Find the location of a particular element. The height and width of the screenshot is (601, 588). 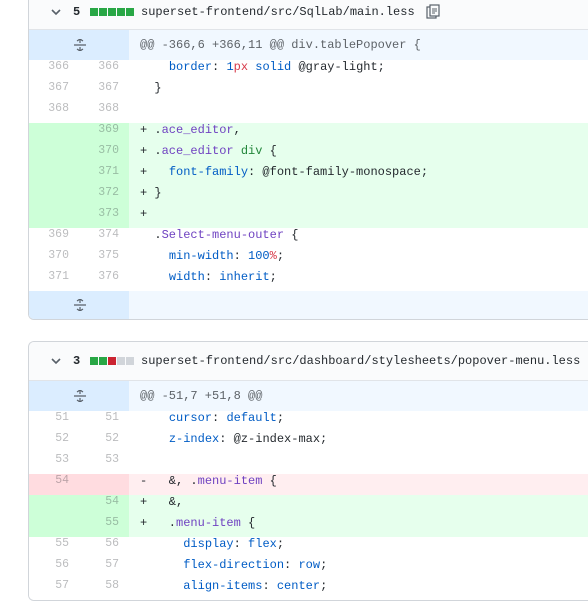

code-token: } is located at coordinates (158, 88).